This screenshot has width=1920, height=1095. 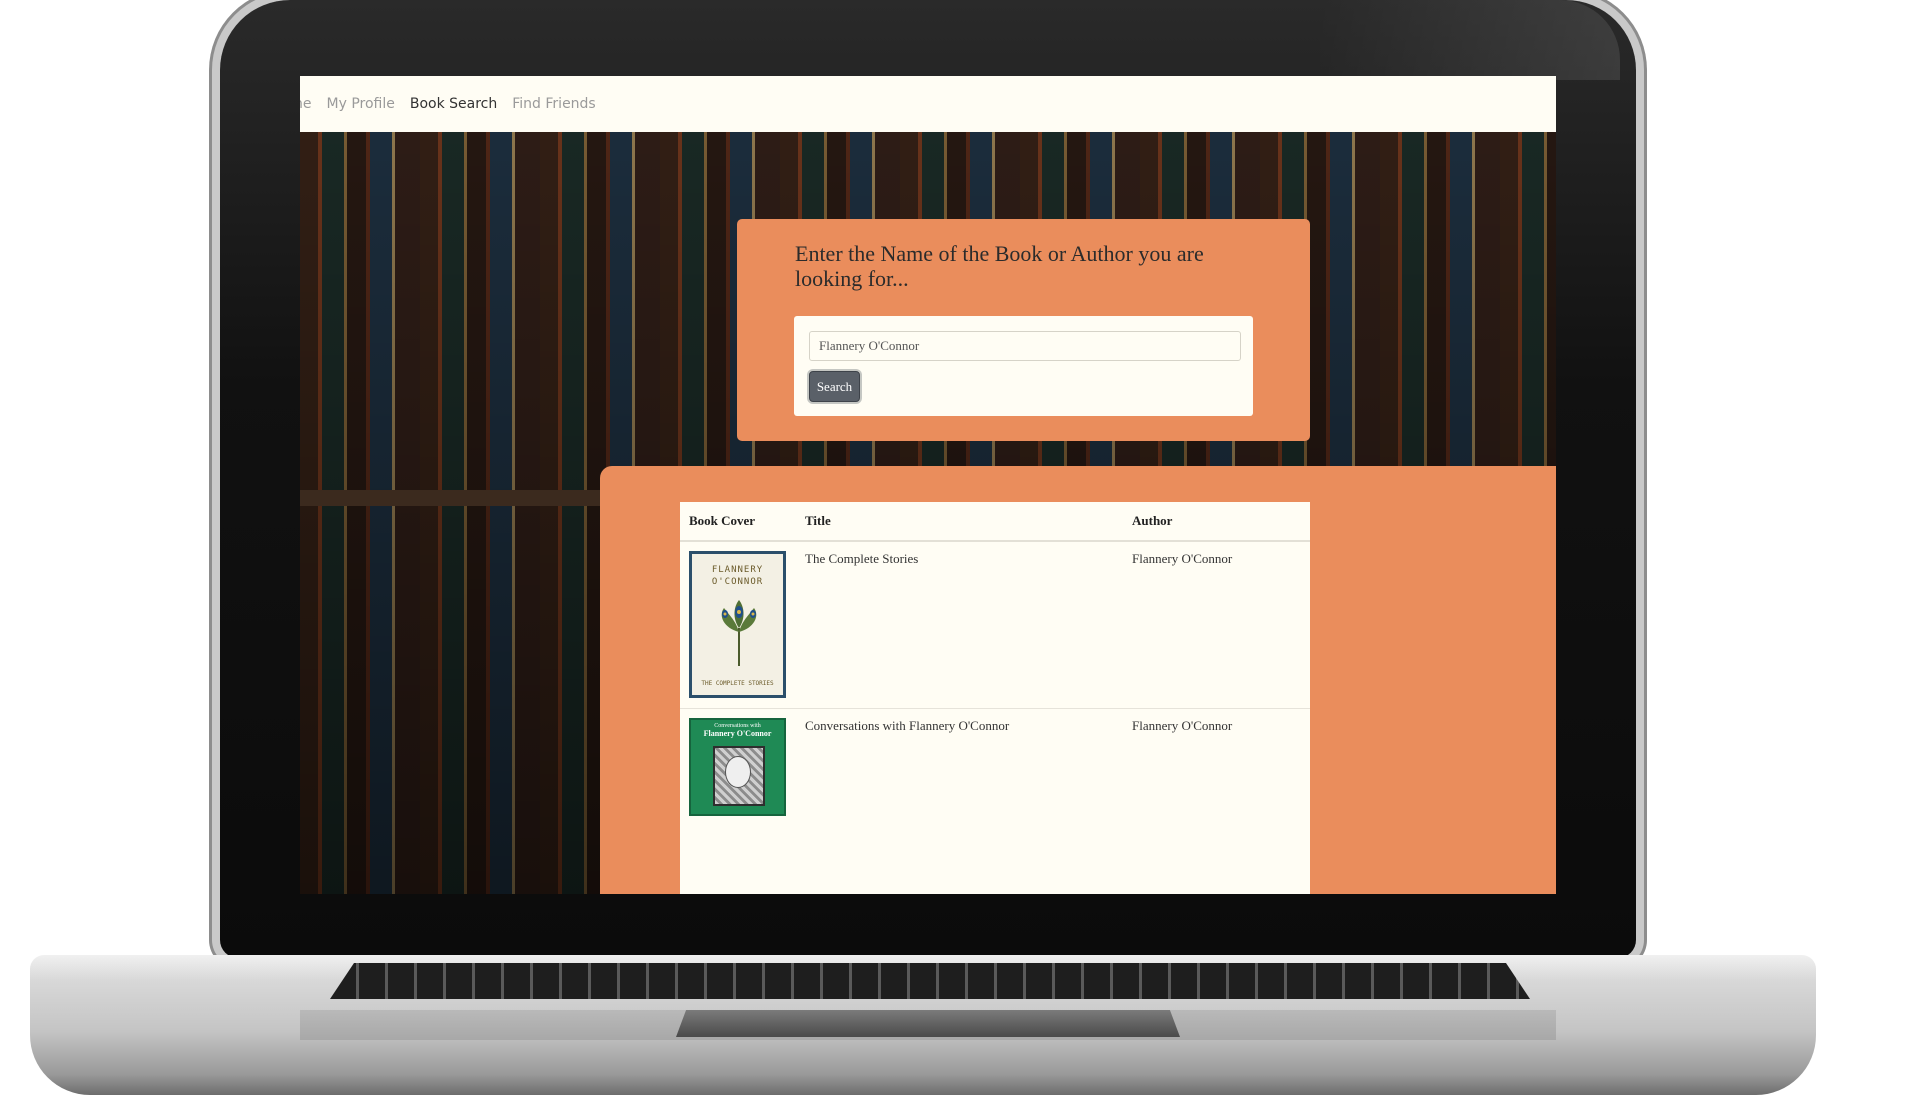 What do you see at coordinates (959, 625) in the screenshot?
I see `book-title-cell: The Complete Stories` at bounding box center [959, 625].